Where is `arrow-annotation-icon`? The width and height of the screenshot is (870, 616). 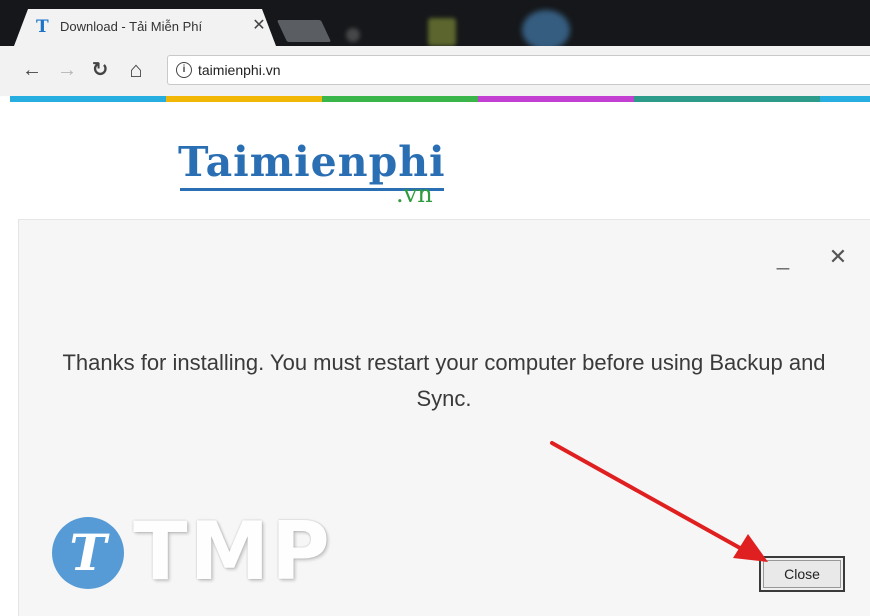 arrow-annotation-icon is located at coordinates (659, 501).